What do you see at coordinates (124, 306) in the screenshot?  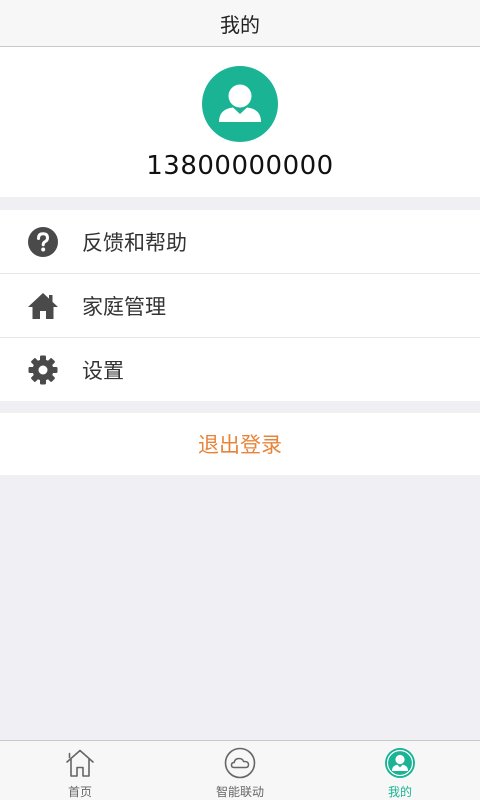 I see `menu-item-label: 家庭管理` at bounding box center [124, 306].